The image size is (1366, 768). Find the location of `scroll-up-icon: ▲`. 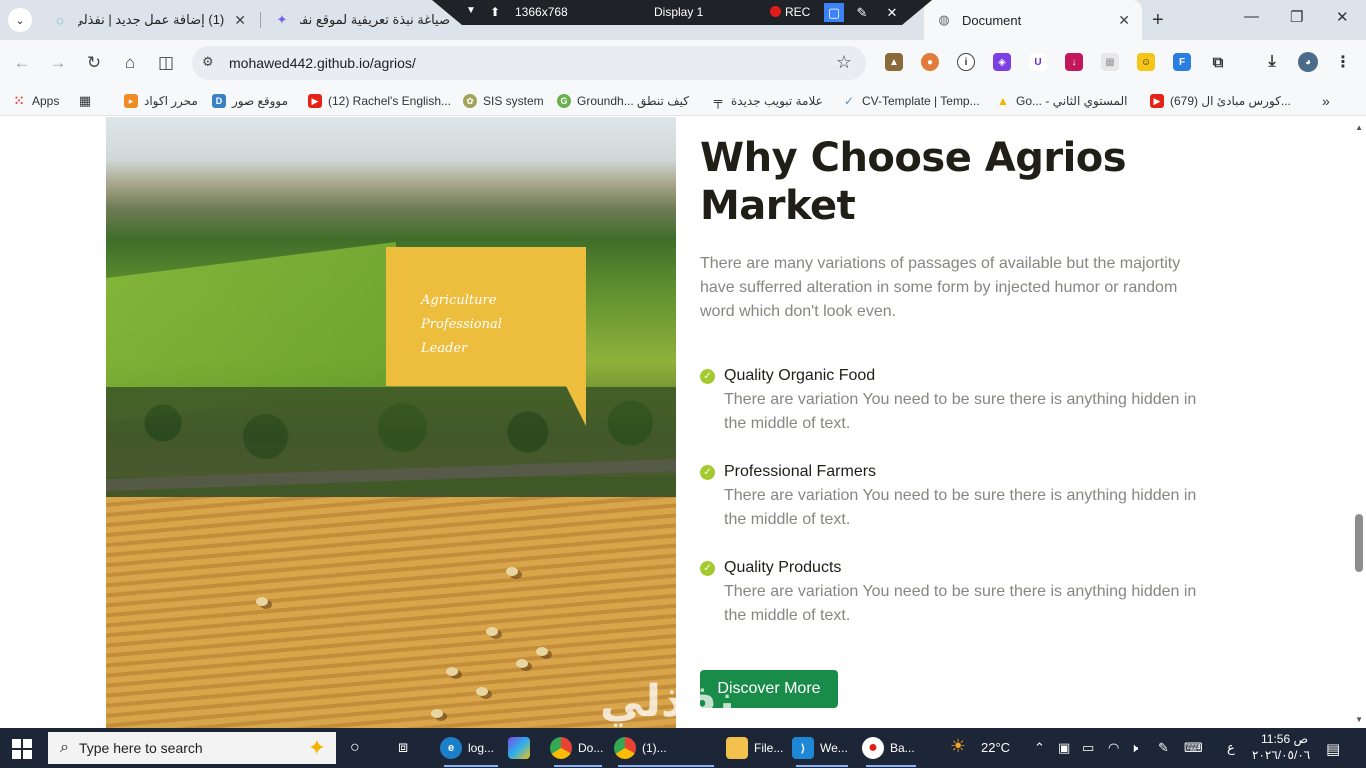

scroll-up-icon: ▲ is located at coordinates (1359, 127).